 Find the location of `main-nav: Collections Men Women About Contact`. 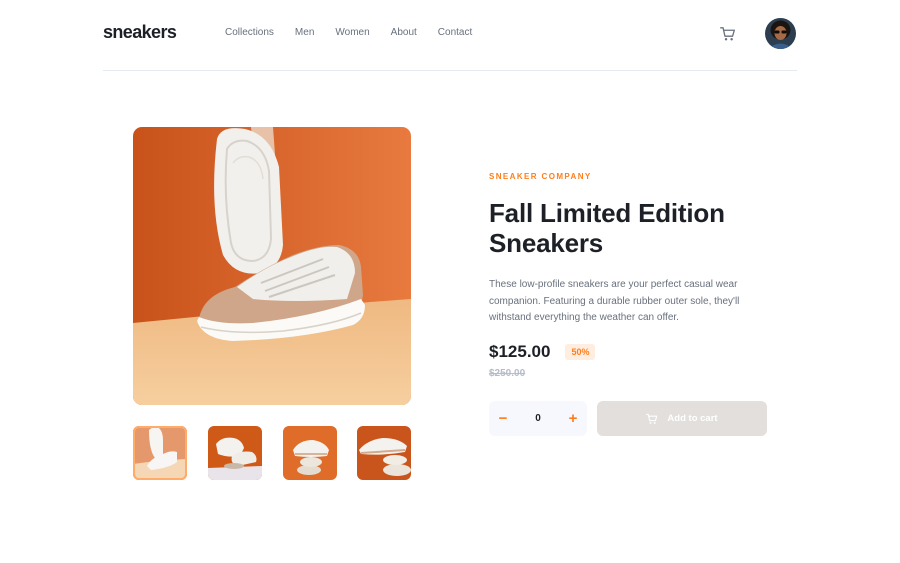

main-nav: Collections Men Women About Contact is located at coordinates (359, 32).